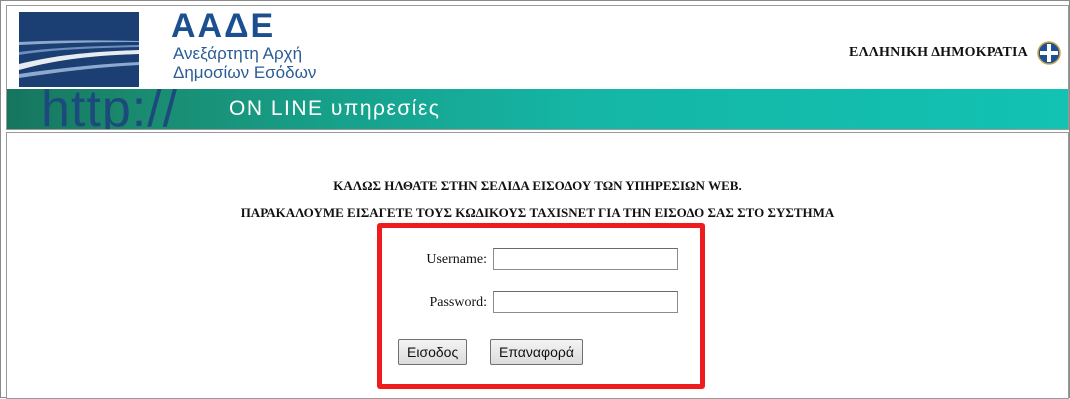 Image resolution: width=1070 pixels, height=399 pixels. What do you see at coordinates (1049, 53) in the screenshot?
I see `greek-emblem-icon` at bounding box center [1049, 53].